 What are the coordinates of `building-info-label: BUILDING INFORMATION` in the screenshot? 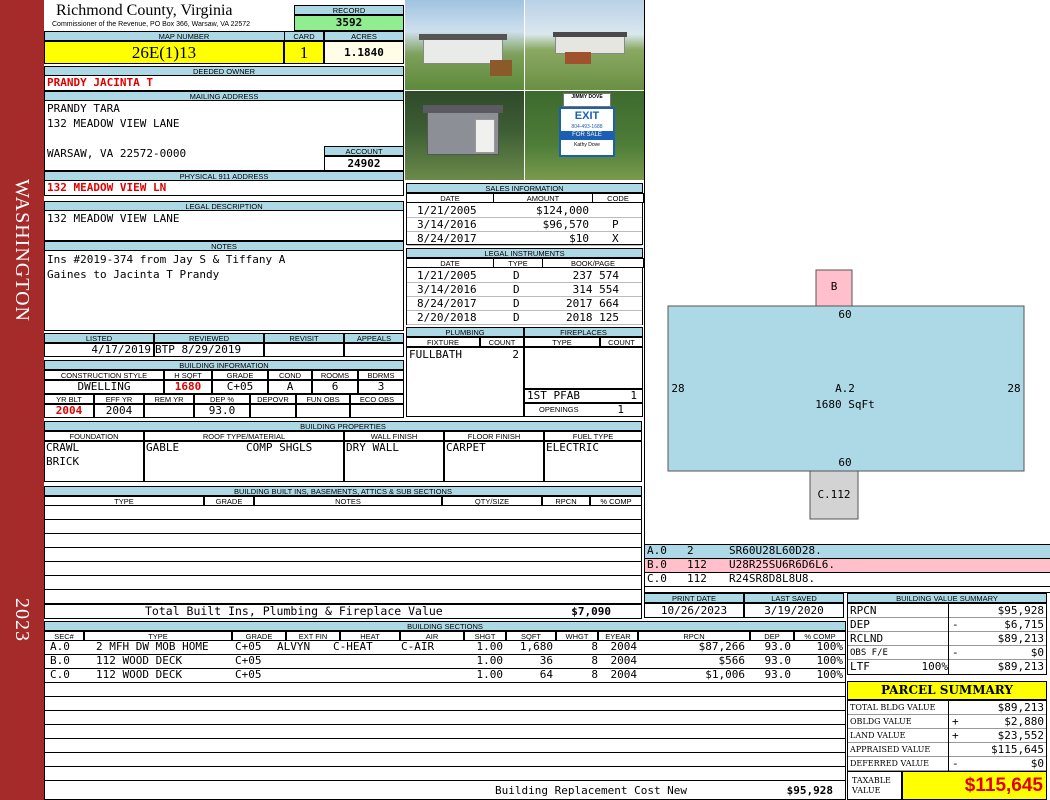 It's located at (224, 365).